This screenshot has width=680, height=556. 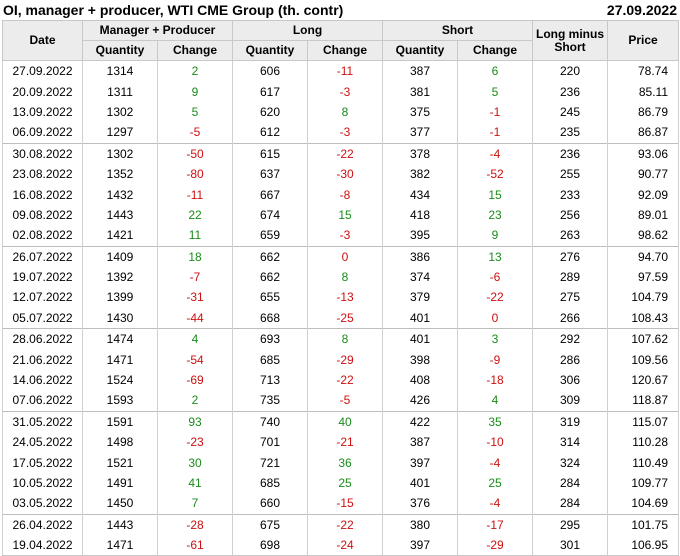 I want to click on header-price: Price, so click(x=643, y=40).